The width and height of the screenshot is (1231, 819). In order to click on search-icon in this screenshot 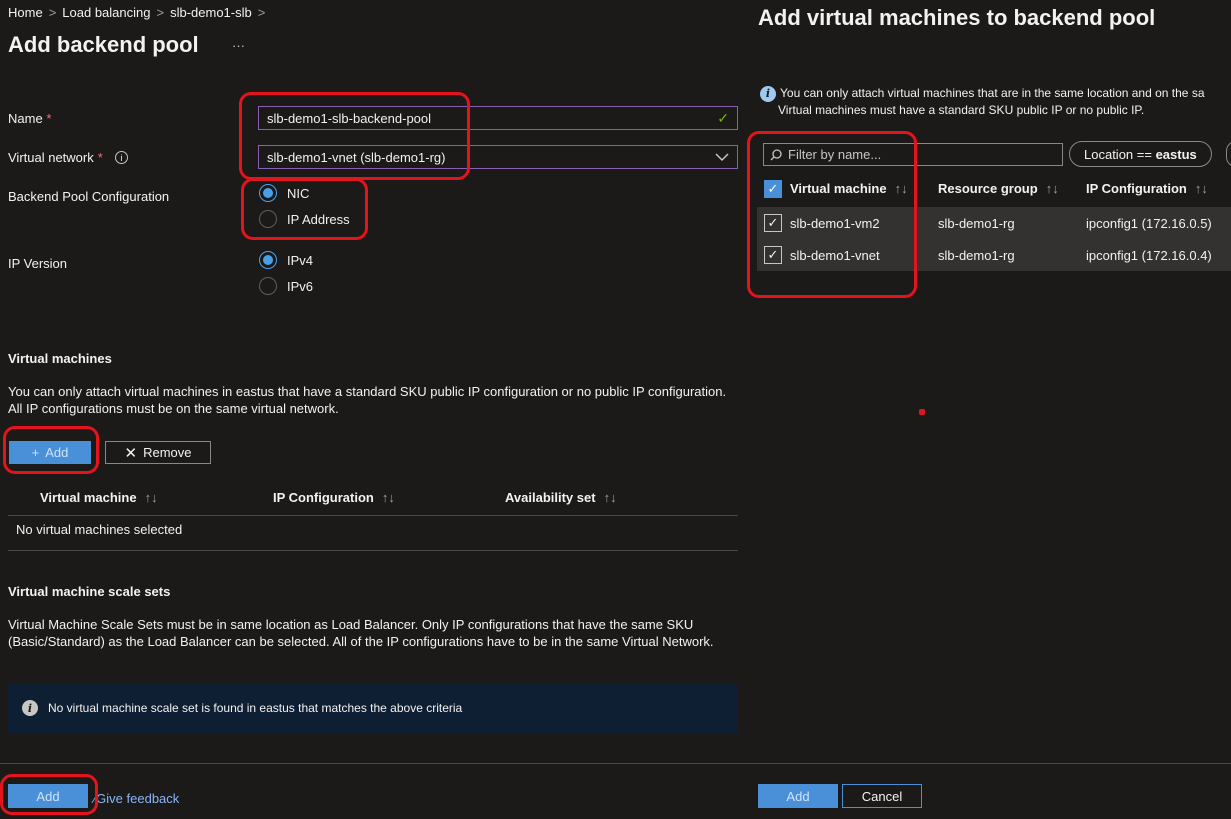, I will do `click(776, 154)`.